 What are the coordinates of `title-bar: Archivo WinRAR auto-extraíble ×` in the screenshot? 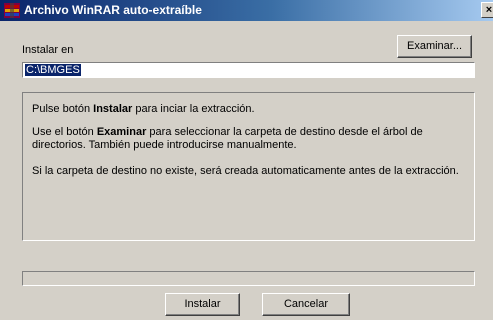 It's located at (246, 10).